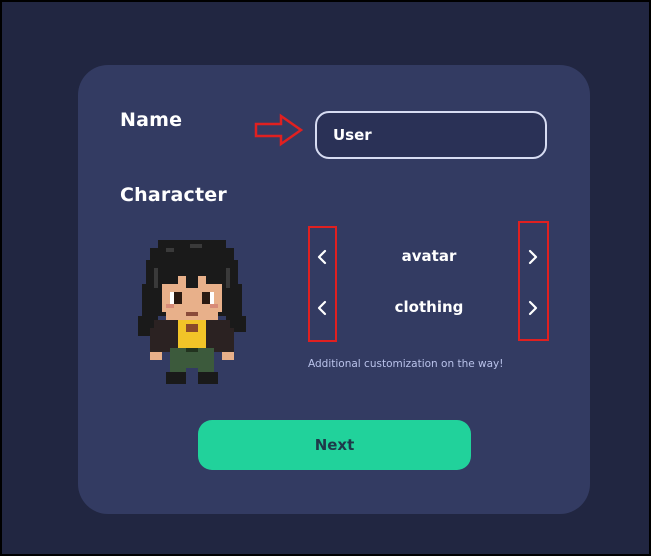  I want to click on avatar-option-label: avatar, so click(429, 256).